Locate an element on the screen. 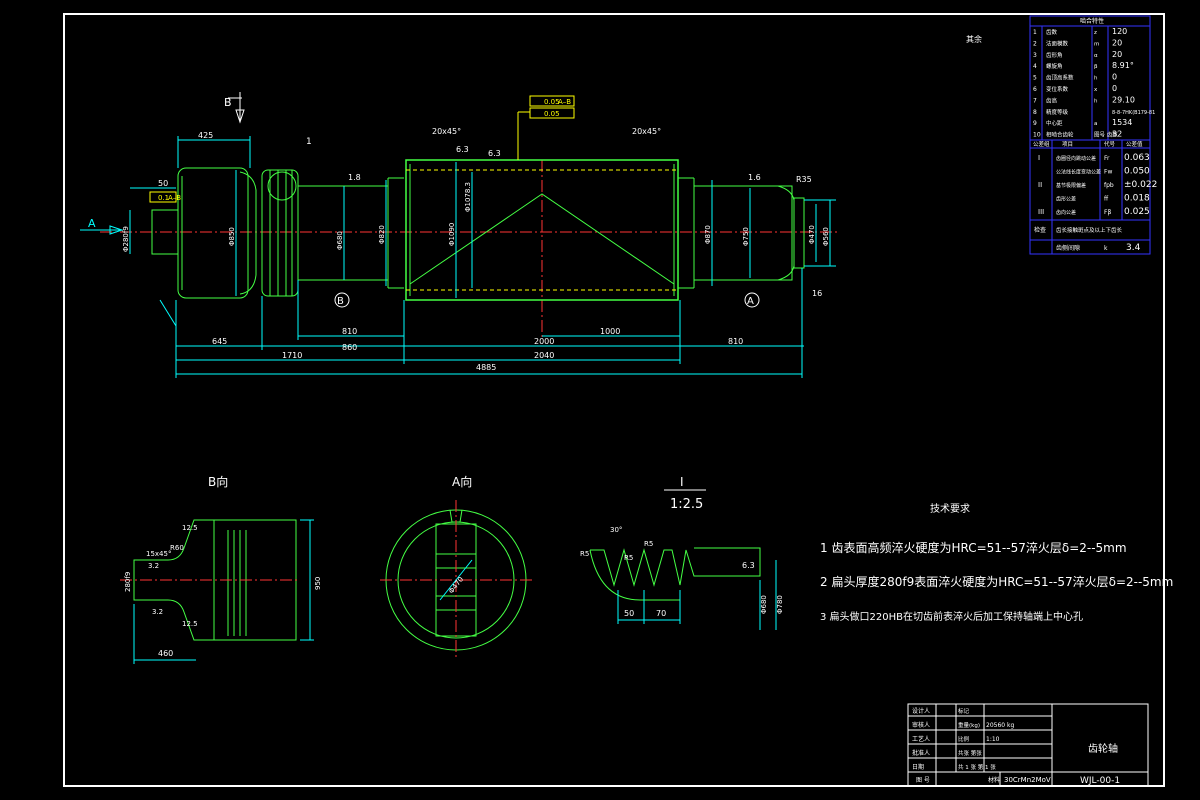 The height and width of the screenshot is (800, 1200). phi-850: Φ850 is located at coordinates (232, 236).